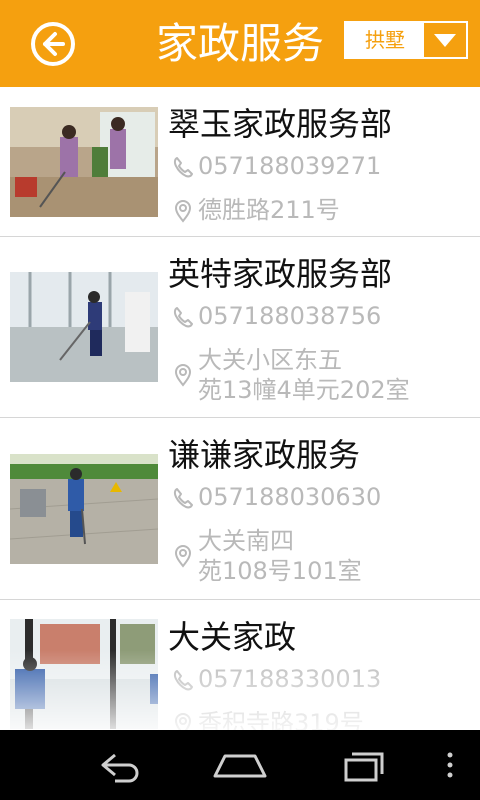  What do you see at coordinates (264, 455) in the screenshot?
I see `provider-name: 谦谦家政服务` at bounding box center [264, 455].